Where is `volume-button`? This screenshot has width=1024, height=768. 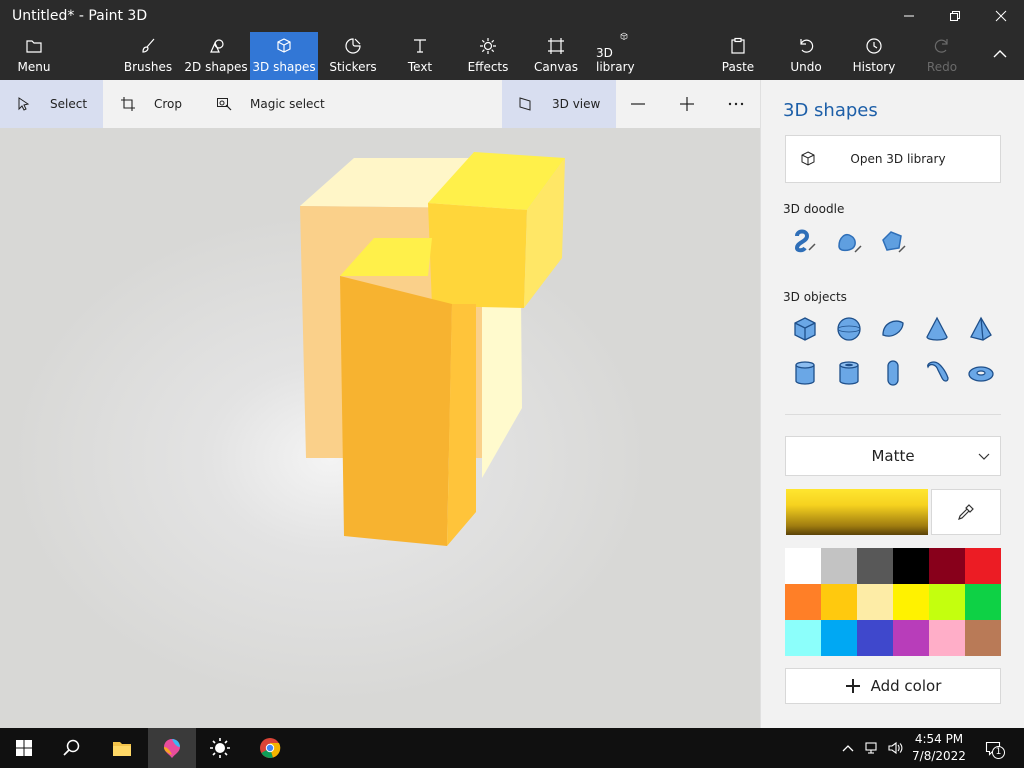
volume-button is located at coordinates (895, 748).